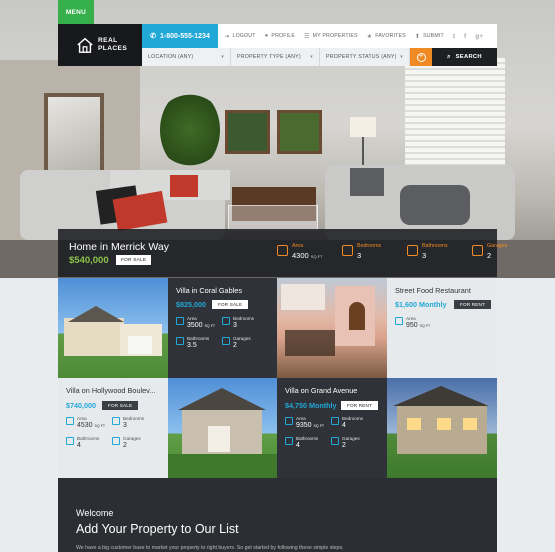  Describe the element at coordinates (369, 36) in the screenshot. I see `star-icon: ★` at that location.